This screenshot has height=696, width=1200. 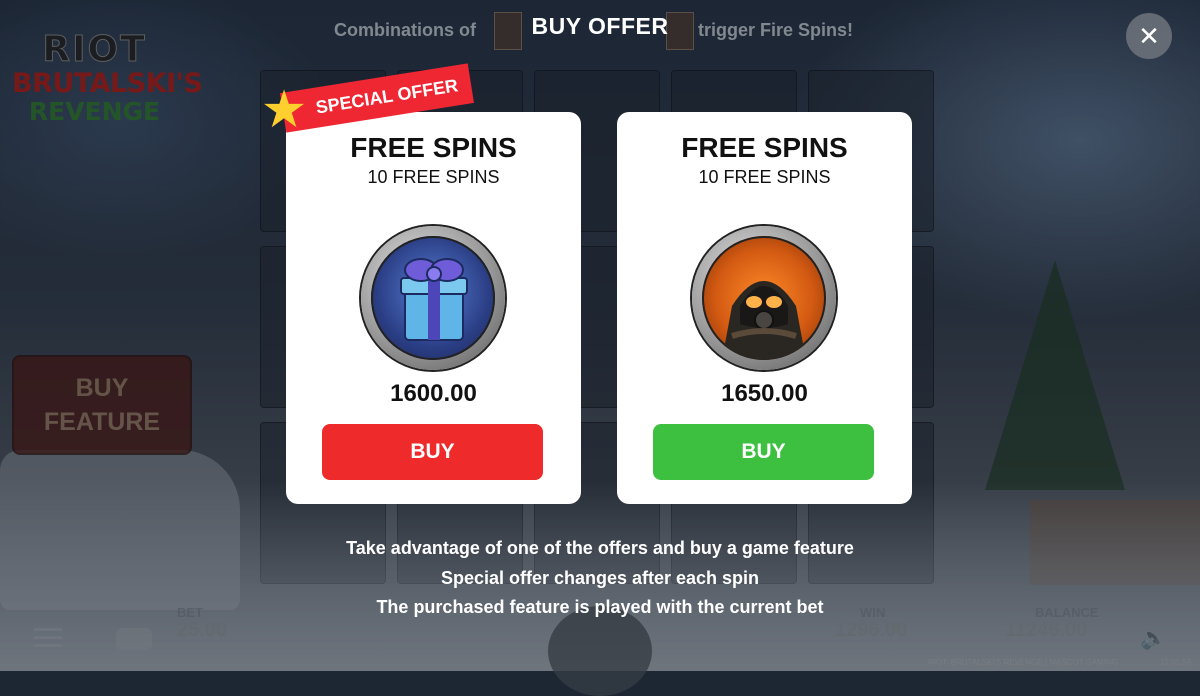 I want to click on close-icon: ✕, so click(x=1149, y=36).